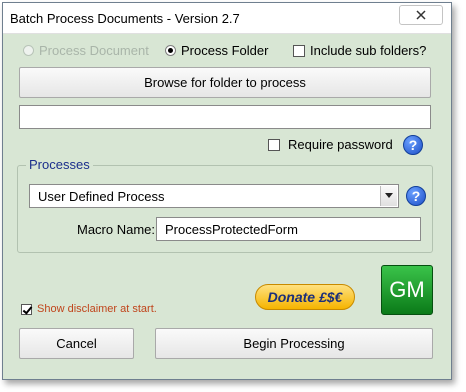  What do you see at coordinates (340, 144) in the screenshot?
I see `require-password-label: Require password` at bounding box center [340, 144].